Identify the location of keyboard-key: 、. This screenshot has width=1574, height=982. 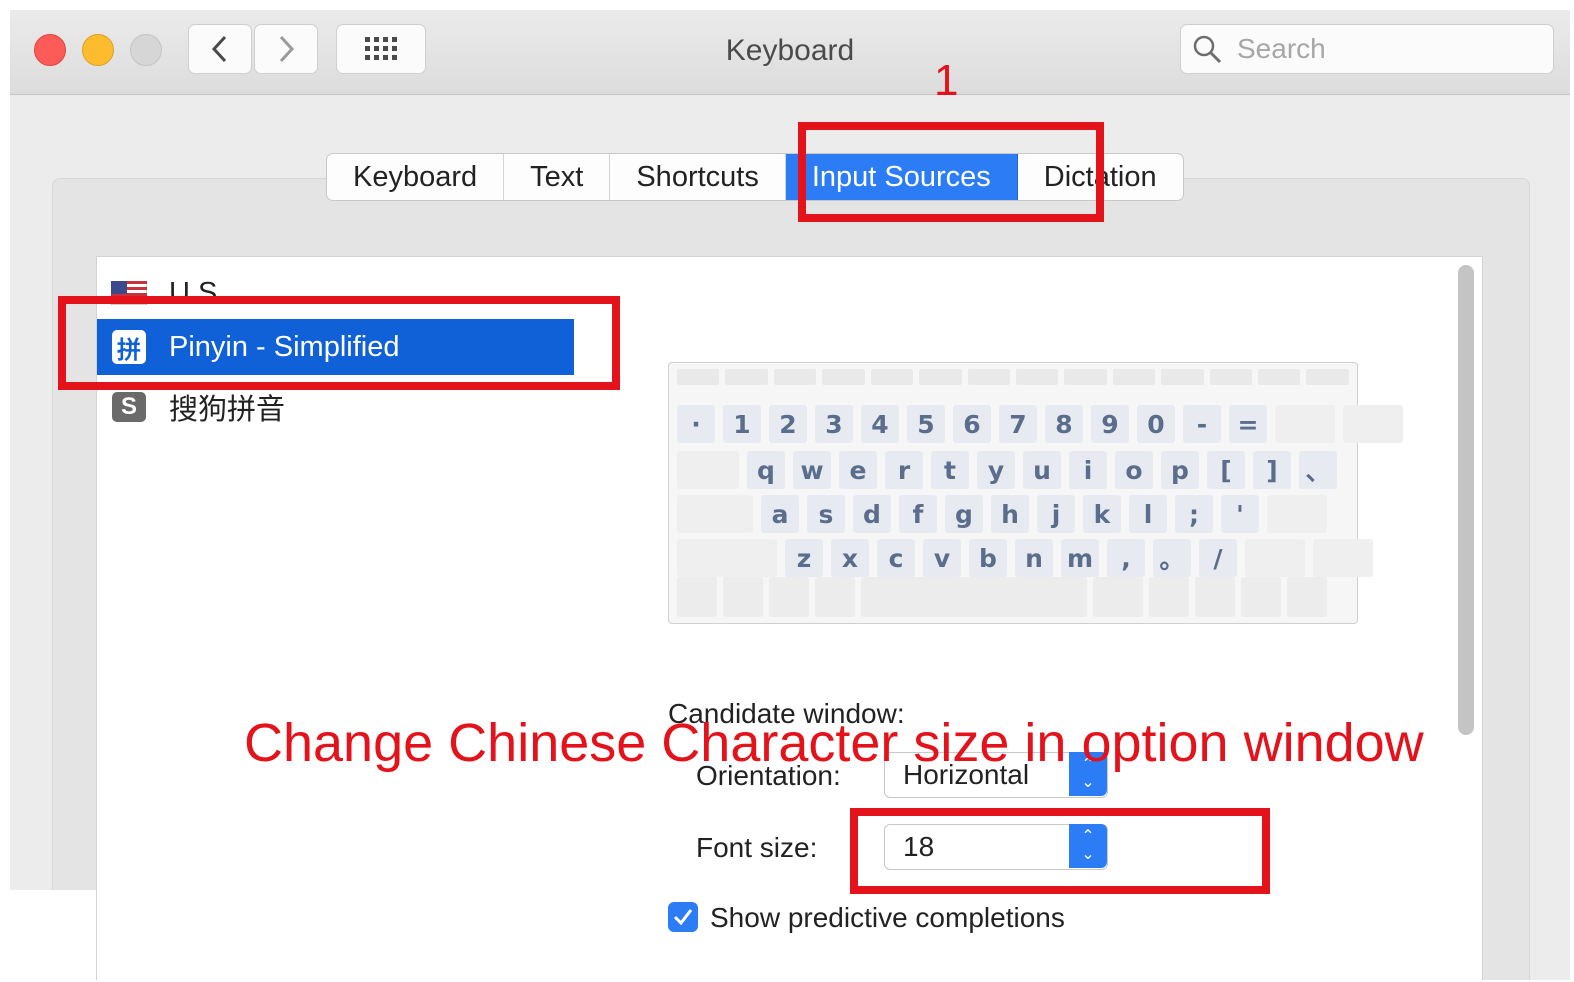
(1318, 470).